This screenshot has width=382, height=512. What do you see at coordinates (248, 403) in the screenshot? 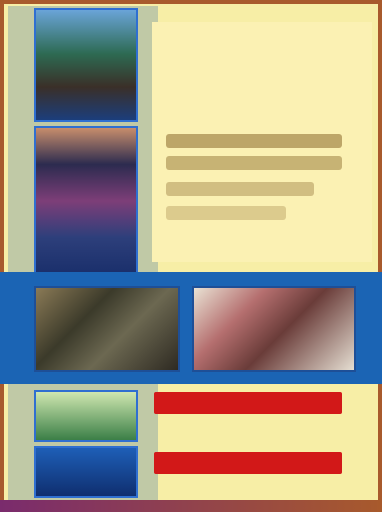
I see `primary-action-button` at bounding box center [248, 403].